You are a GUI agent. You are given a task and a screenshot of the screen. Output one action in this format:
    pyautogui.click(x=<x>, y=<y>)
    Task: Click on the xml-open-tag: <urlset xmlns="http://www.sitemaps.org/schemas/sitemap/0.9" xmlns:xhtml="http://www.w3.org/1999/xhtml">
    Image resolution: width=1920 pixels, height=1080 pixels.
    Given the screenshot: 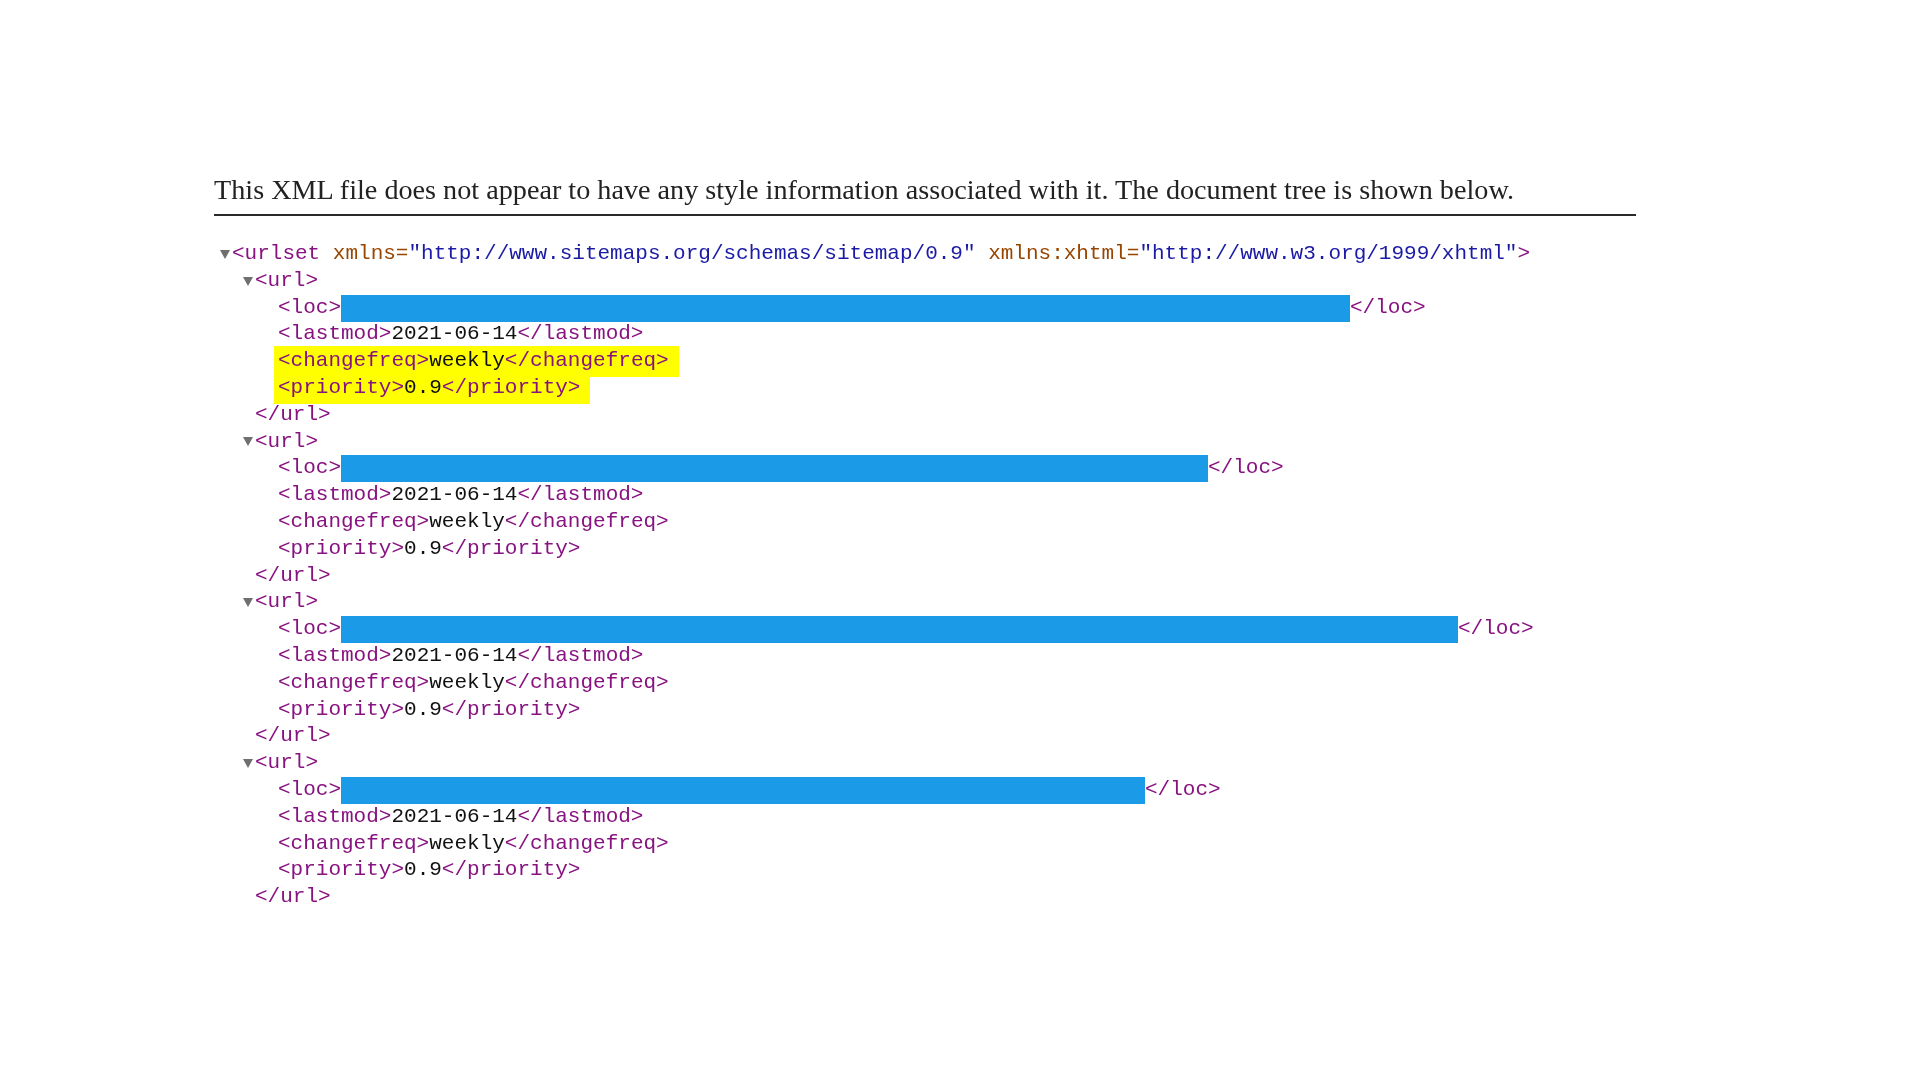 What is the action you would take?
    pyautogui.click(x=881, y=254)
    